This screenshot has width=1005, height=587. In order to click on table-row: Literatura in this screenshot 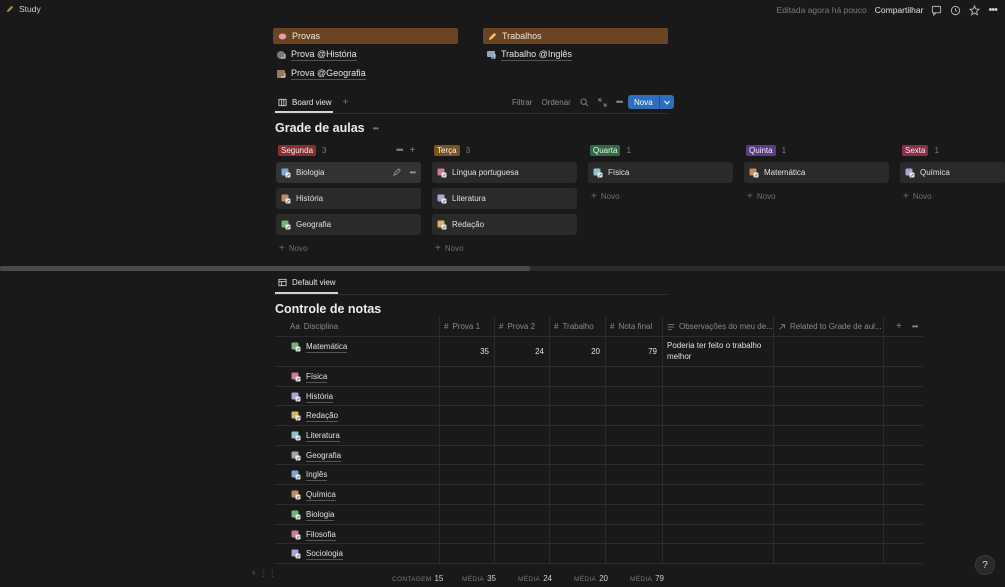, I will do `click(599, 436)`.